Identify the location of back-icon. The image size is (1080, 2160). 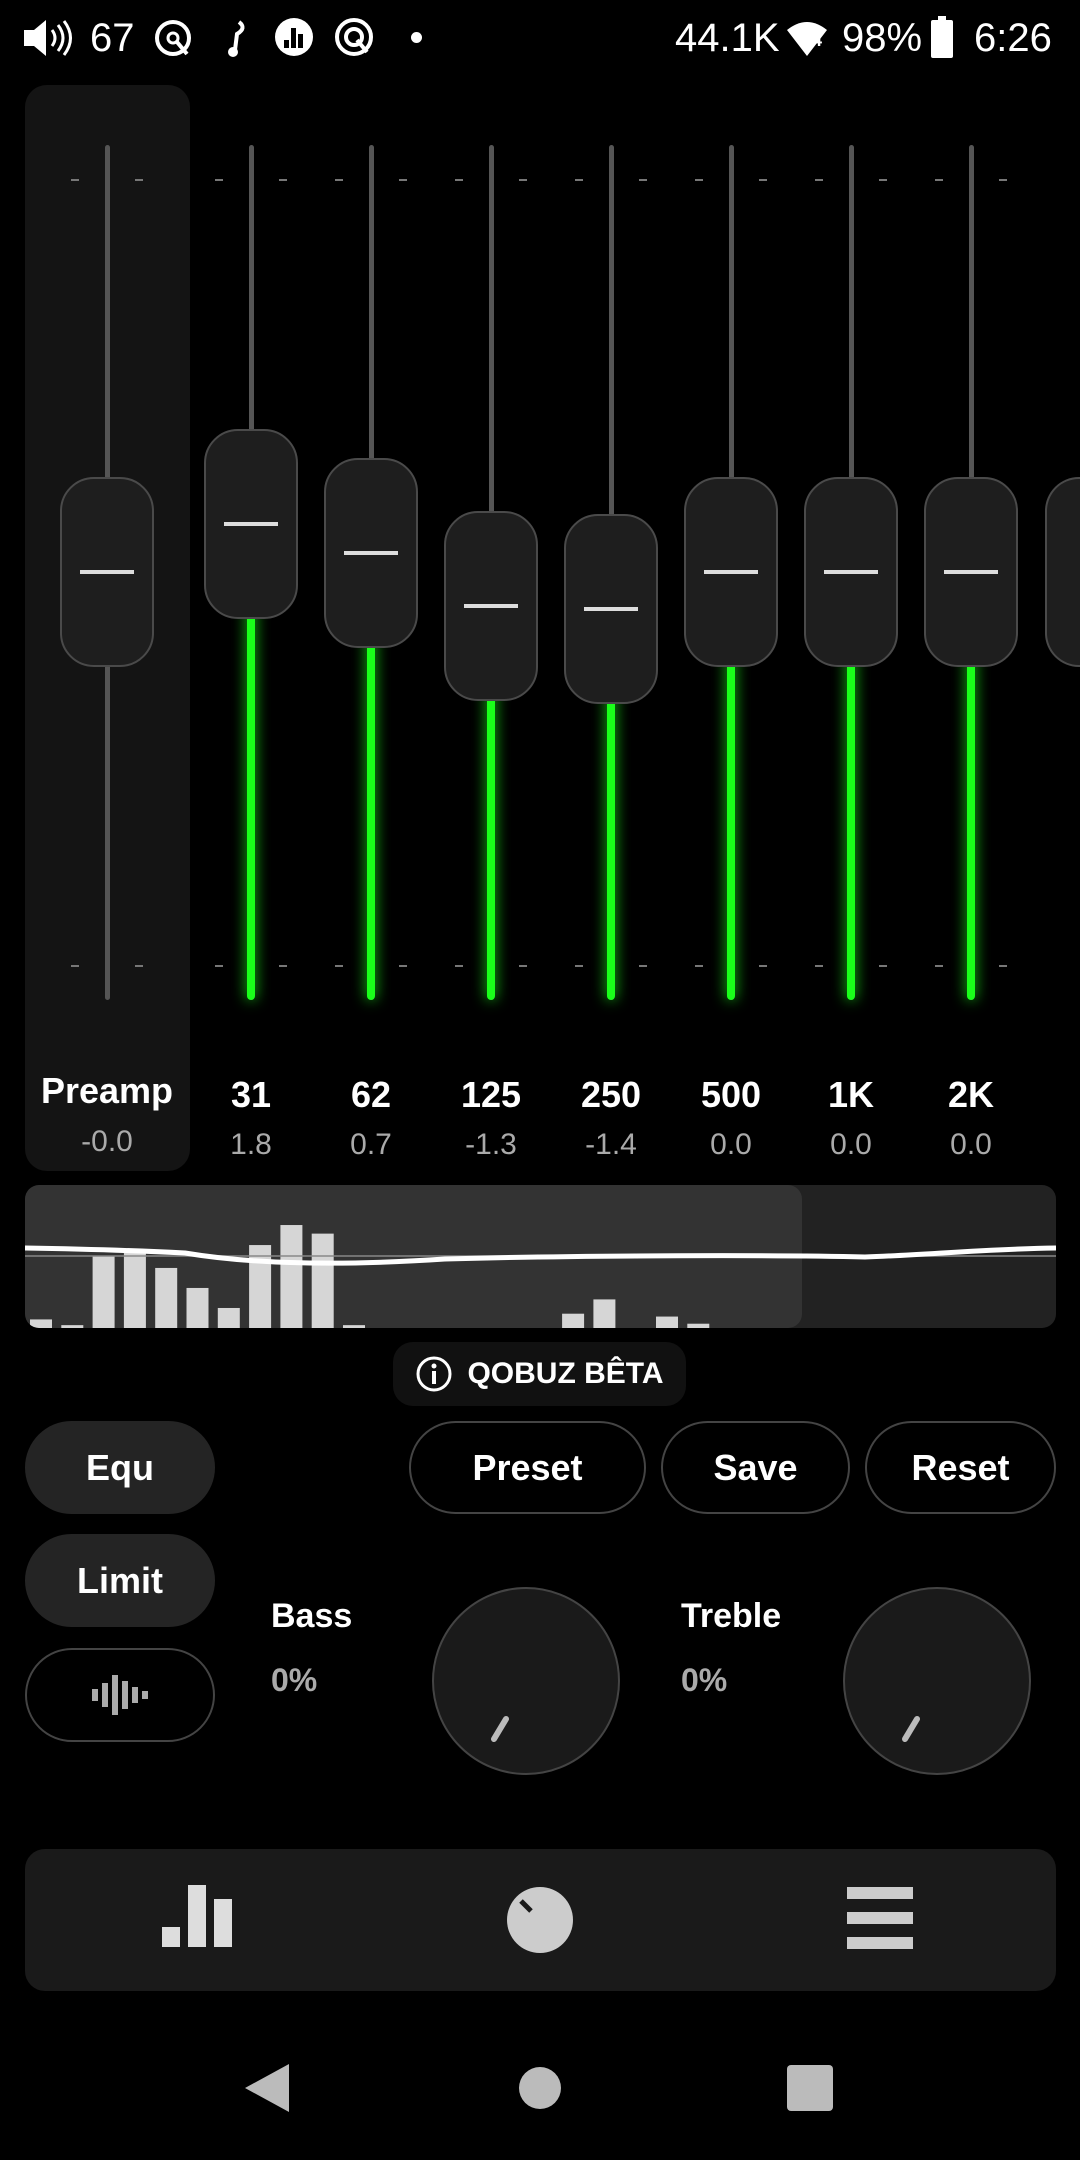
(267, 2088).